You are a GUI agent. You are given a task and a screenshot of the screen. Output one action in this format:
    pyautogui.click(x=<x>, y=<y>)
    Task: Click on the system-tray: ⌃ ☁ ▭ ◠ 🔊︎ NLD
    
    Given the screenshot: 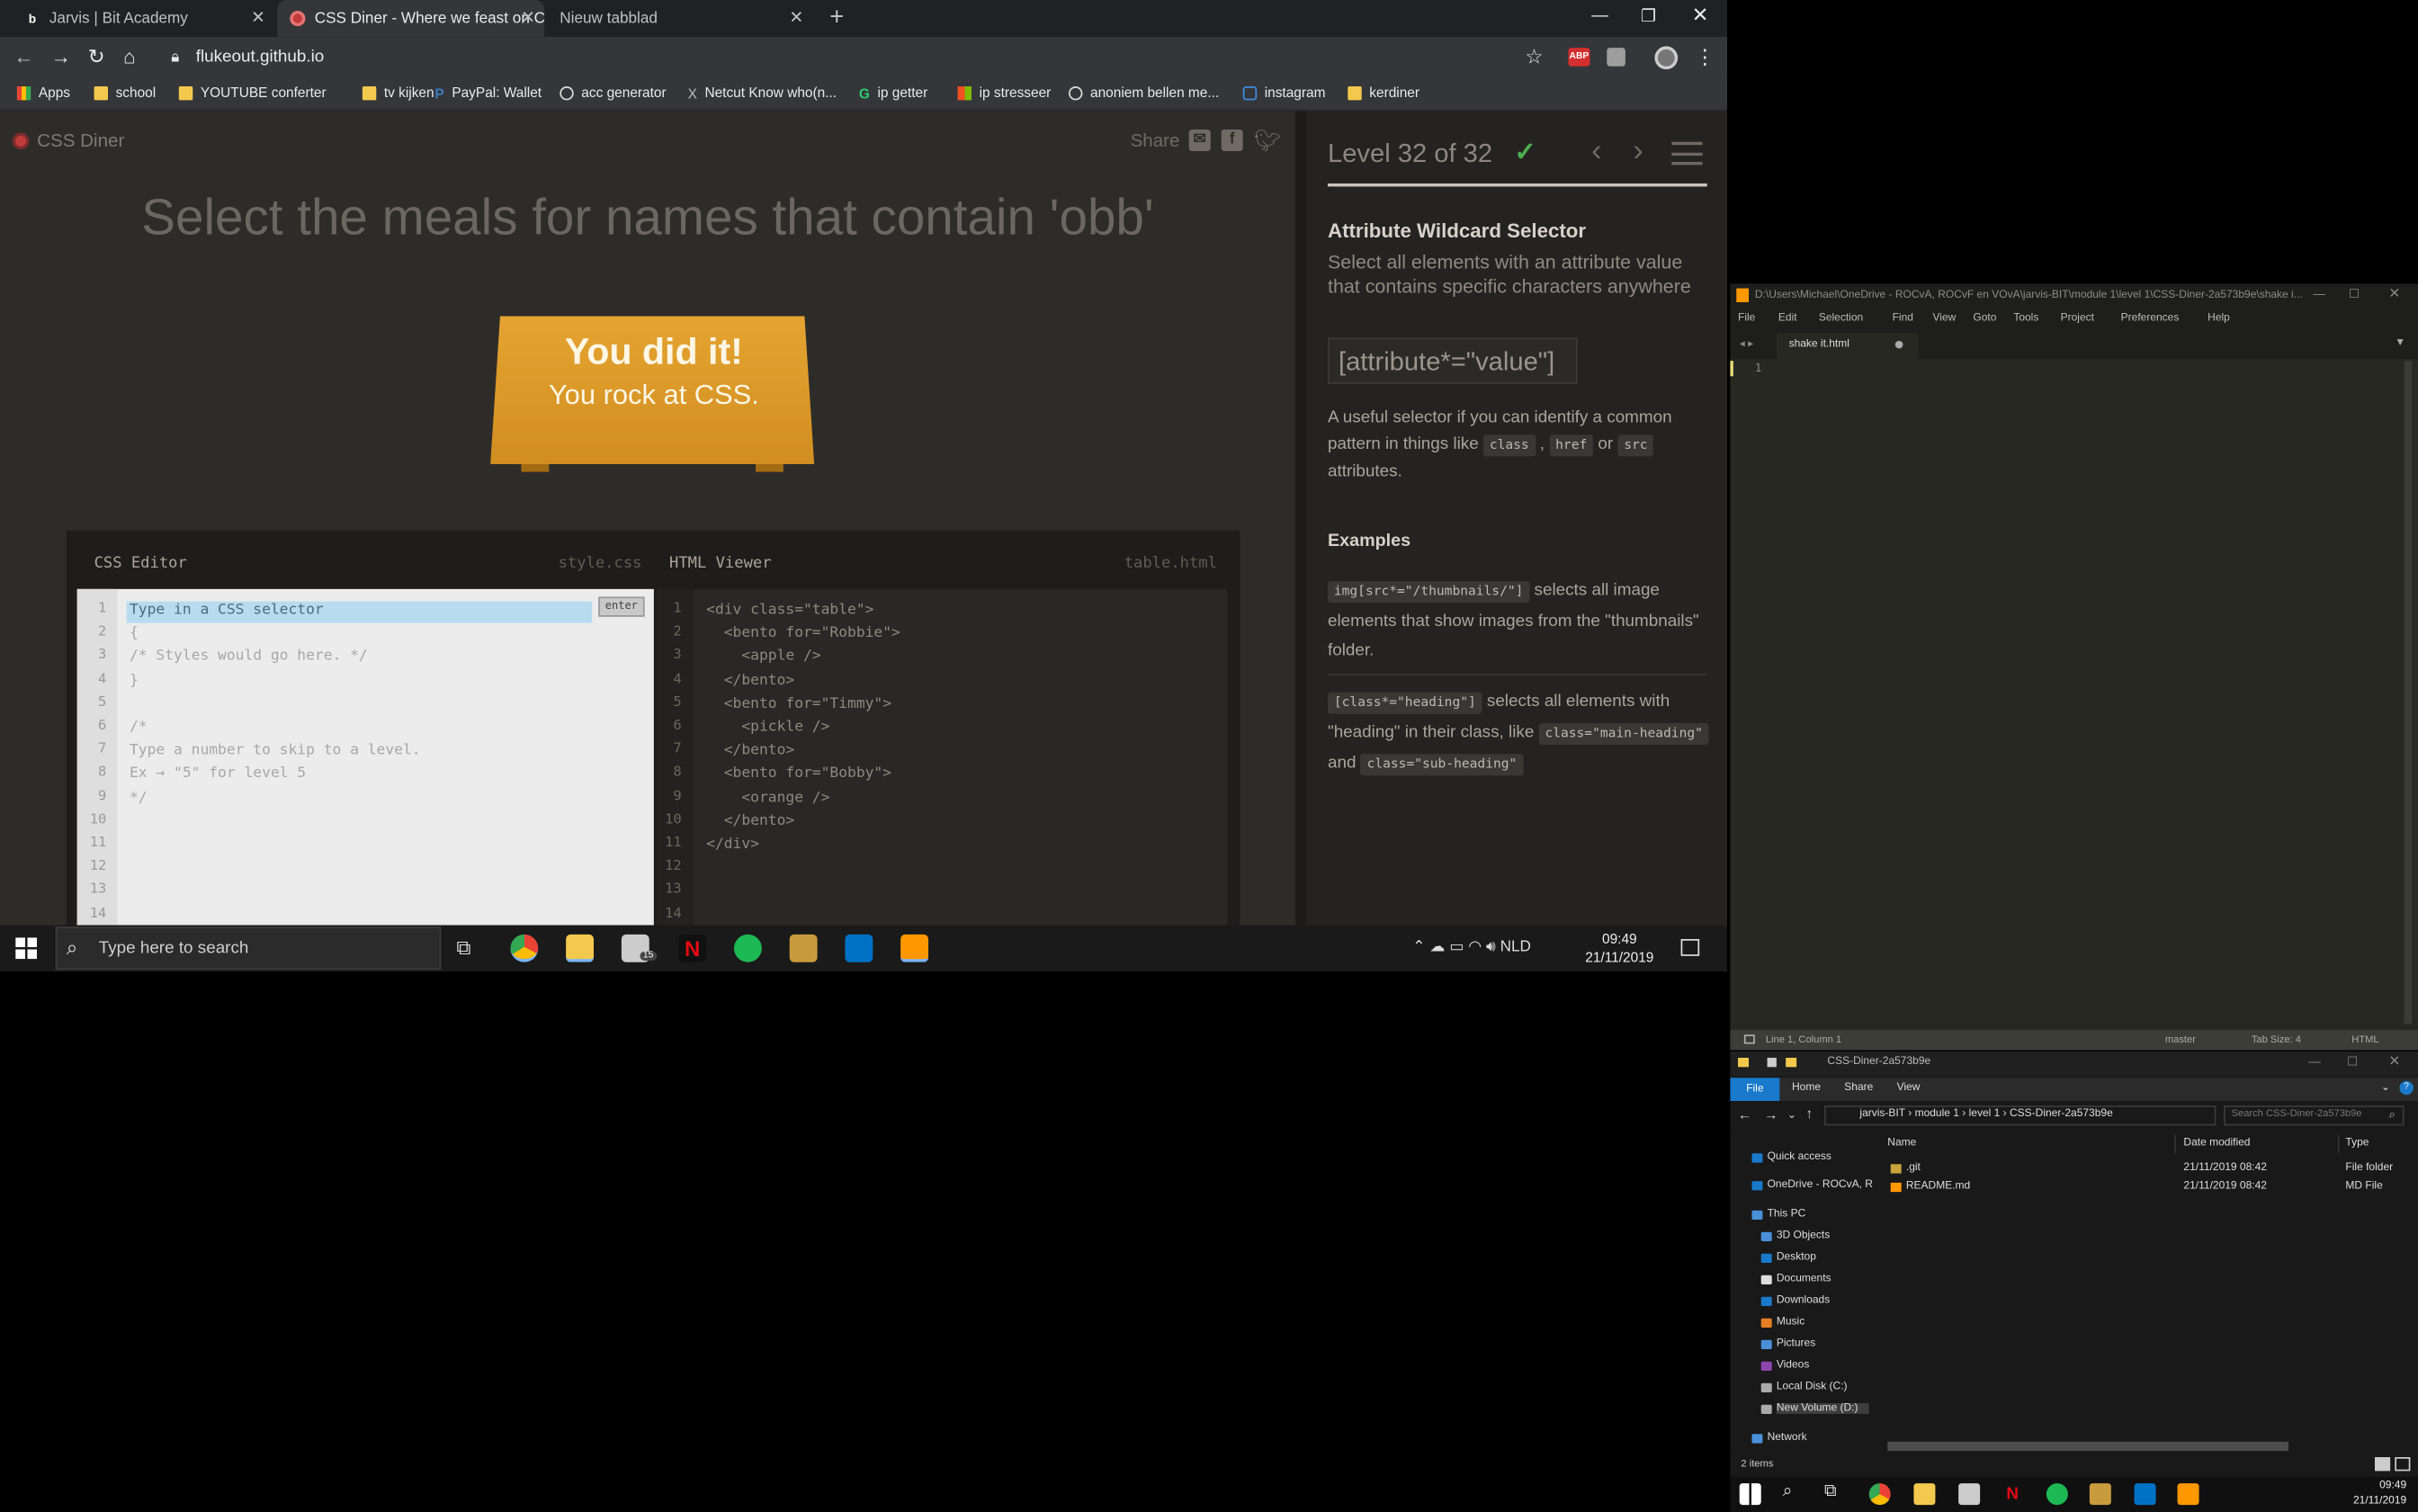 What is the action you would take?
    pyautogui.click(x=1471, y=947)
    